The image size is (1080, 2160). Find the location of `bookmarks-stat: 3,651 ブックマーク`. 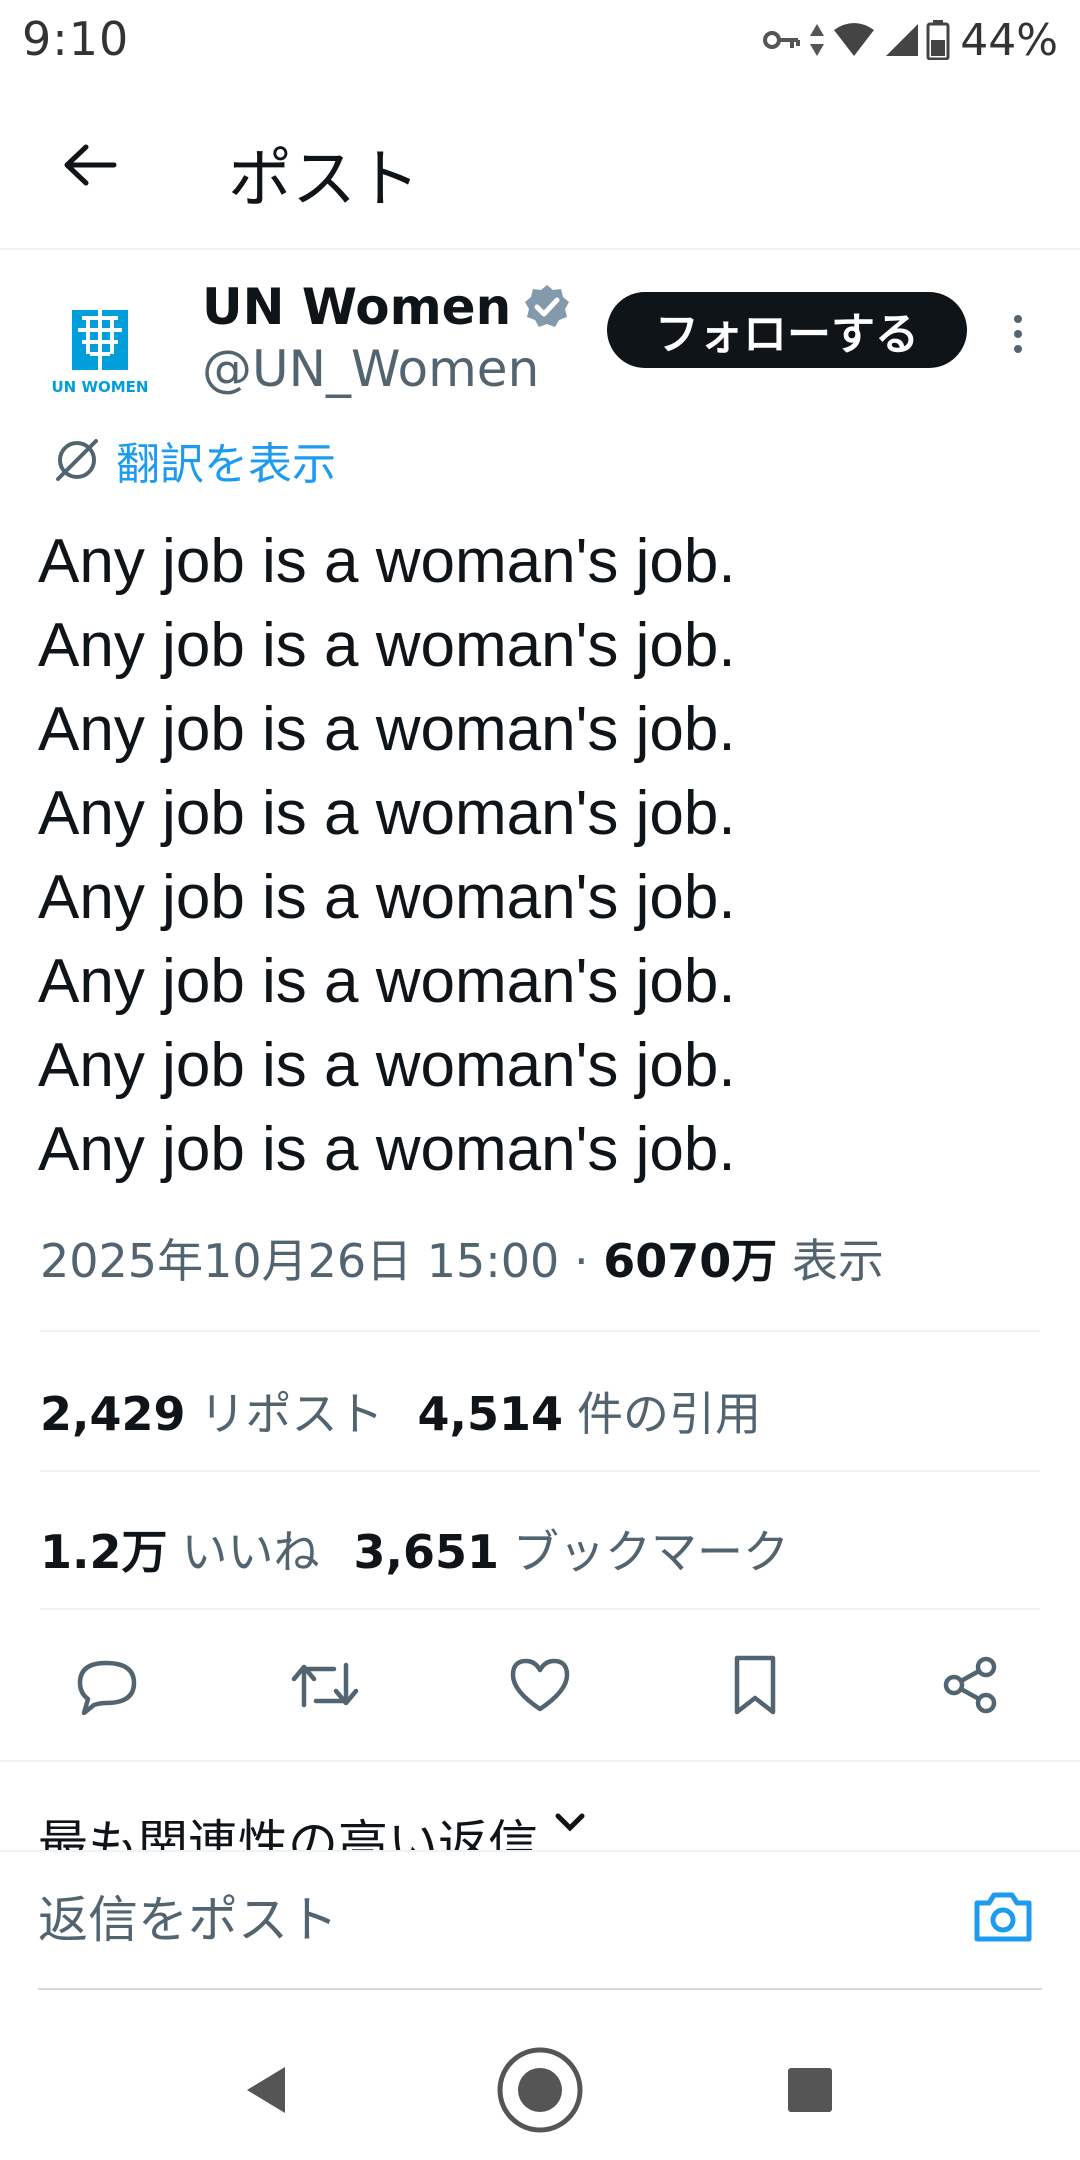

bookmarks-stat: 3,651 ブックマーク is located at coordinates (572, 1549).